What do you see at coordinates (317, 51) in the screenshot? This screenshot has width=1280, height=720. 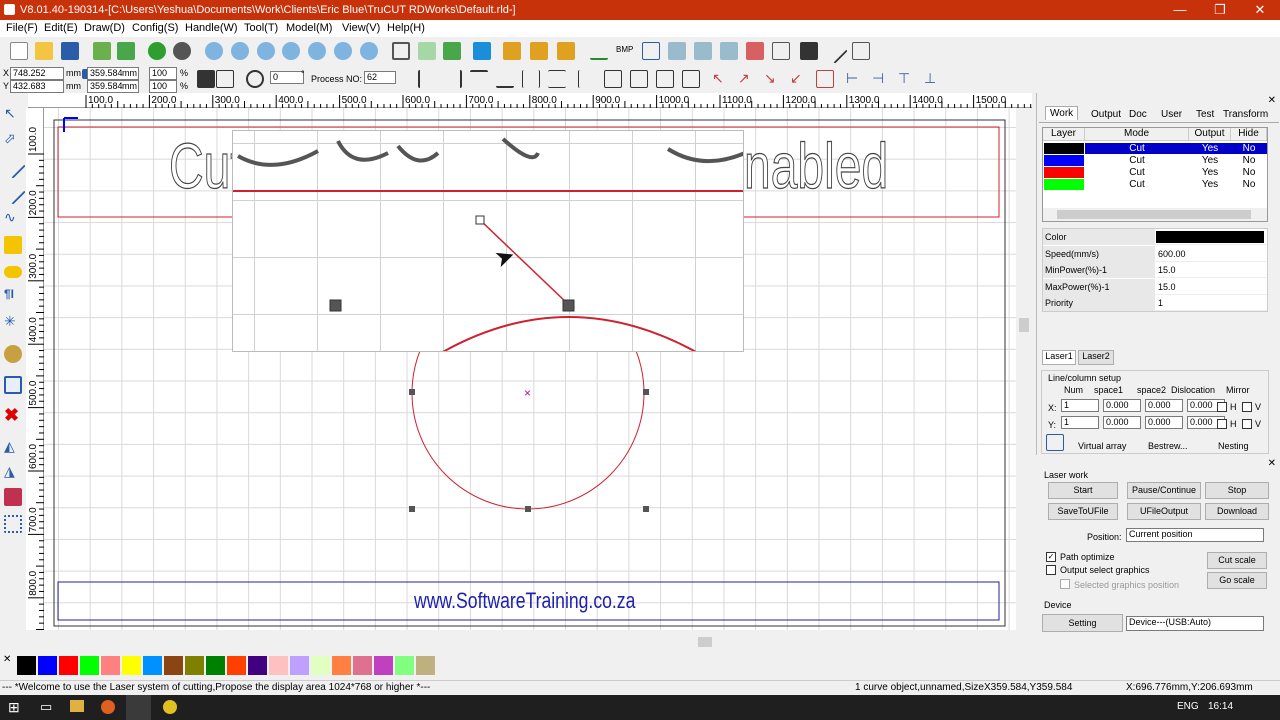 I see `zoom-page-icon` at bounding box center [317, 51].